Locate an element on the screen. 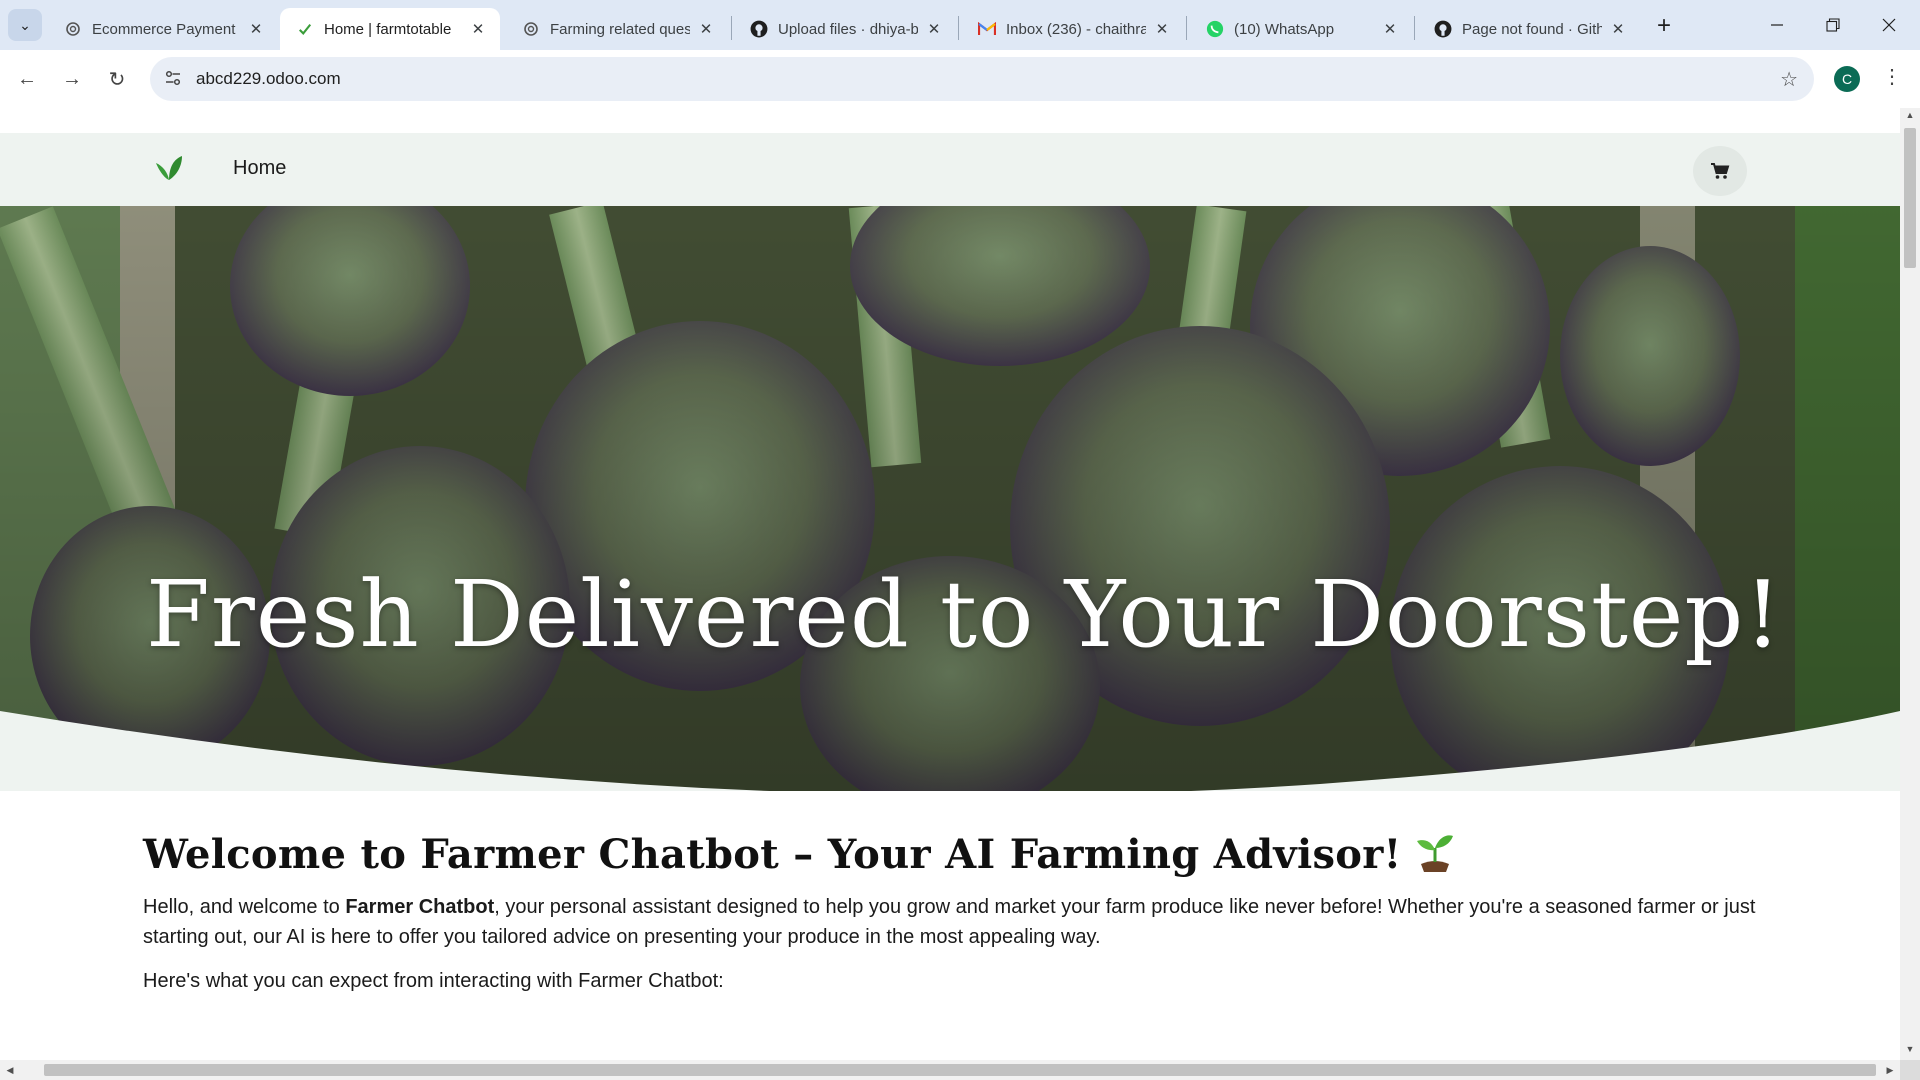 The width and height of the screenshot is (1920, 1080). horizontal-scroll-thumb is located at coordinates (960, 1070).